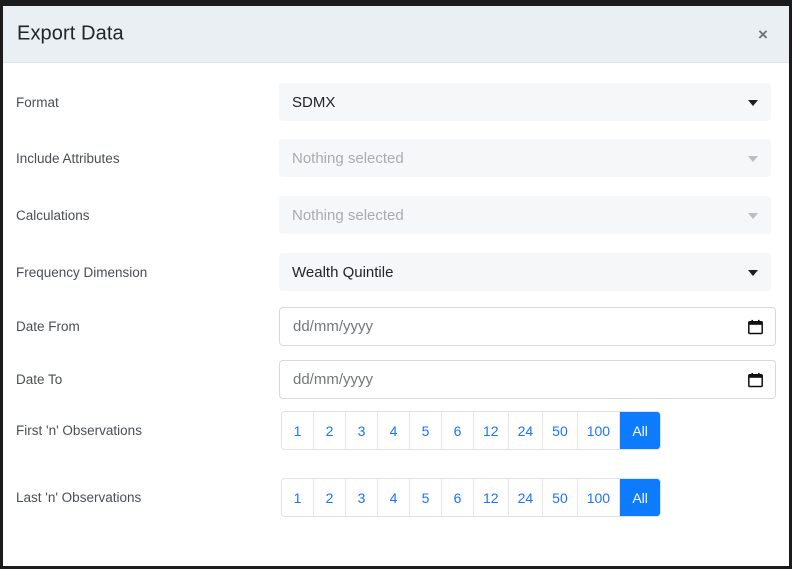  I want to click on row-date-to: Date To dd/mm/yyyy, so click(396, 379).